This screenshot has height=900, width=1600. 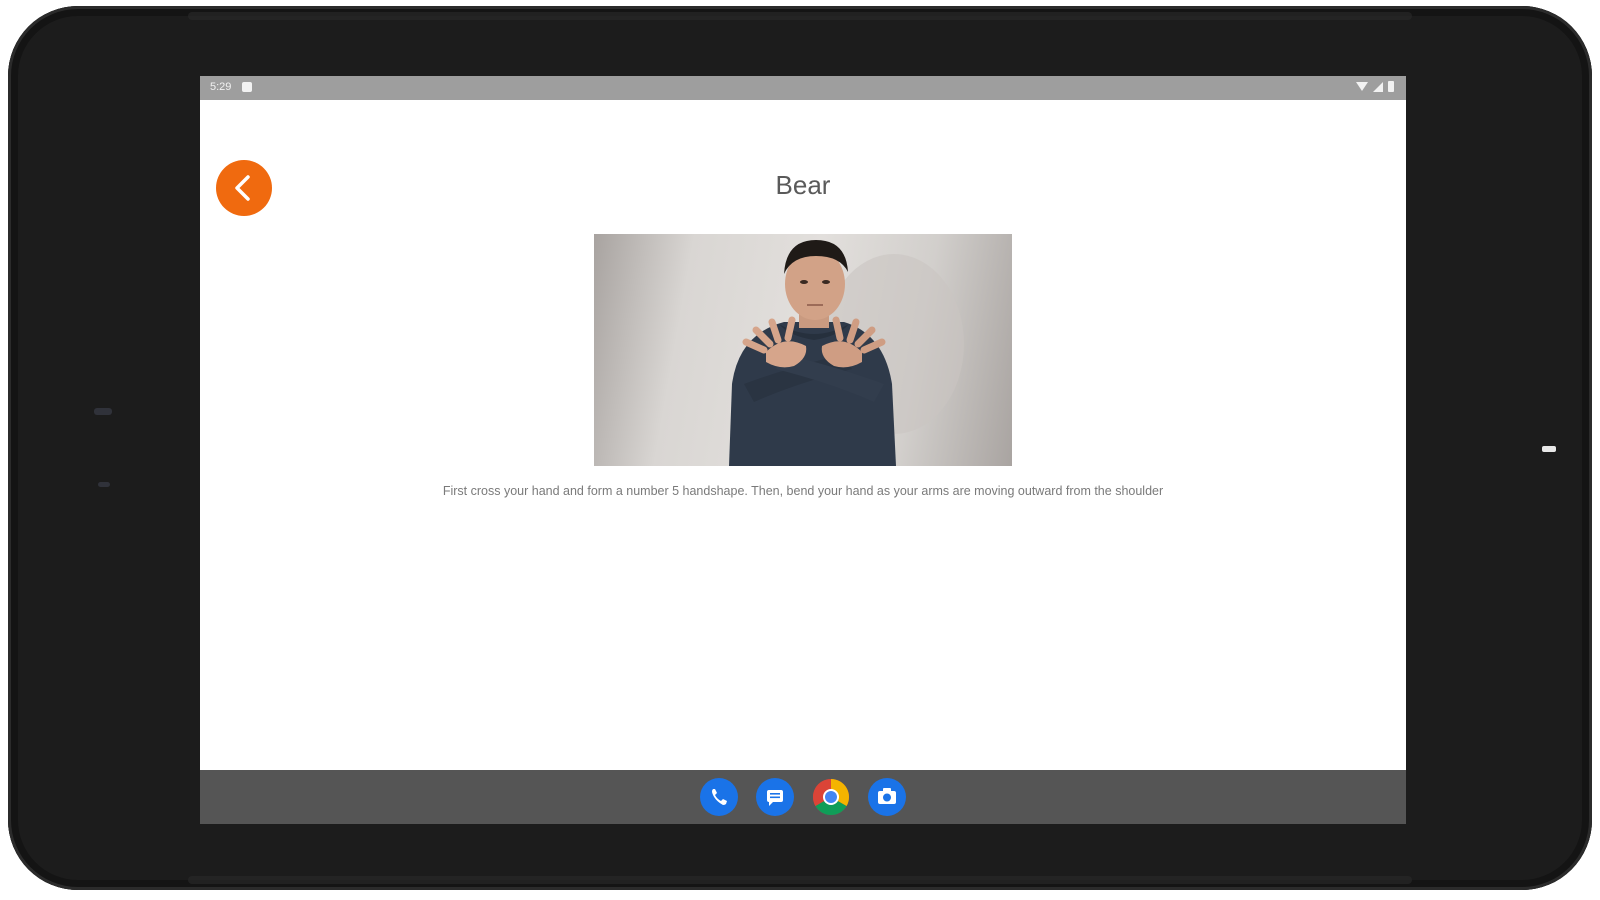 What do you see at coordinates (719, 797) in the screenshot?
I see `phone-icon` at bounding box center [719, 797].